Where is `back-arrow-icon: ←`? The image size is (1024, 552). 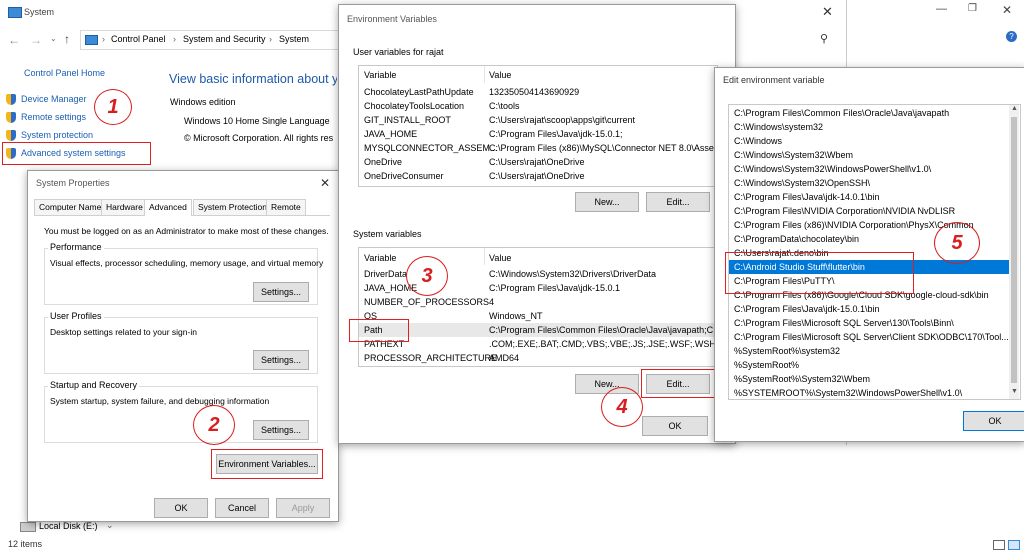
back-arrow-icon: ← is located at coordinates (14, 40).